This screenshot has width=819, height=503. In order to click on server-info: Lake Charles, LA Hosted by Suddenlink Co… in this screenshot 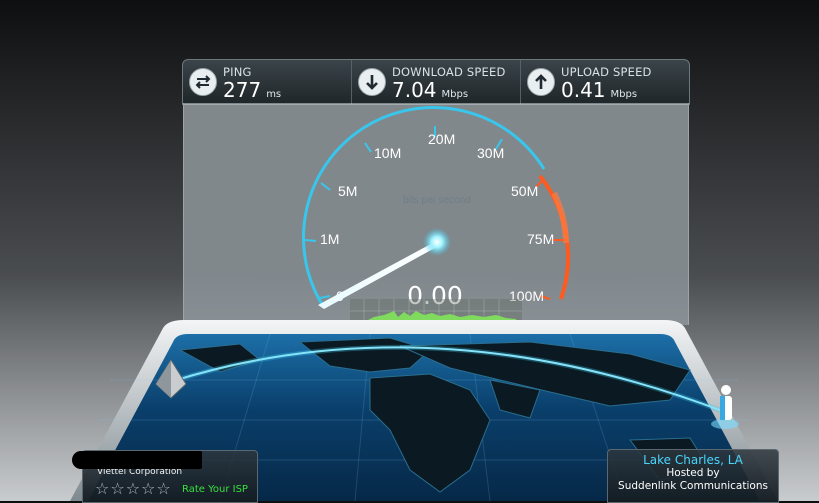, I will do `click(693, 476)`.